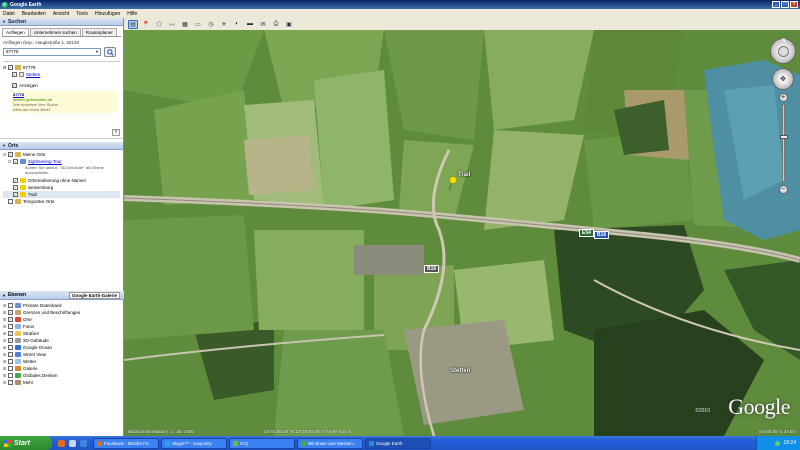 The height and width of the screenshot is (450, 800). Describe the element at coordinates (32, 194) in the screenshot. I see `place-label: Trail` at that location.